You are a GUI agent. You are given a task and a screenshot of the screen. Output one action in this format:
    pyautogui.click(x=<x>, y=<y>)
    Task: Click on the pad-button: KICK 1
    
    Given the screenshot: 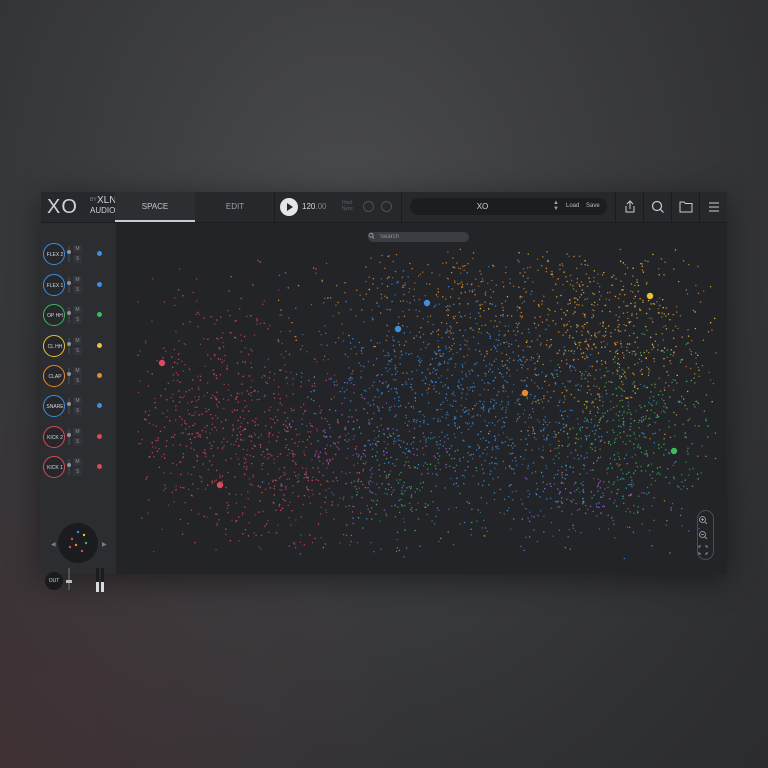 What is the action you would take?
    pyautogui.click(x=54, y=467)
    